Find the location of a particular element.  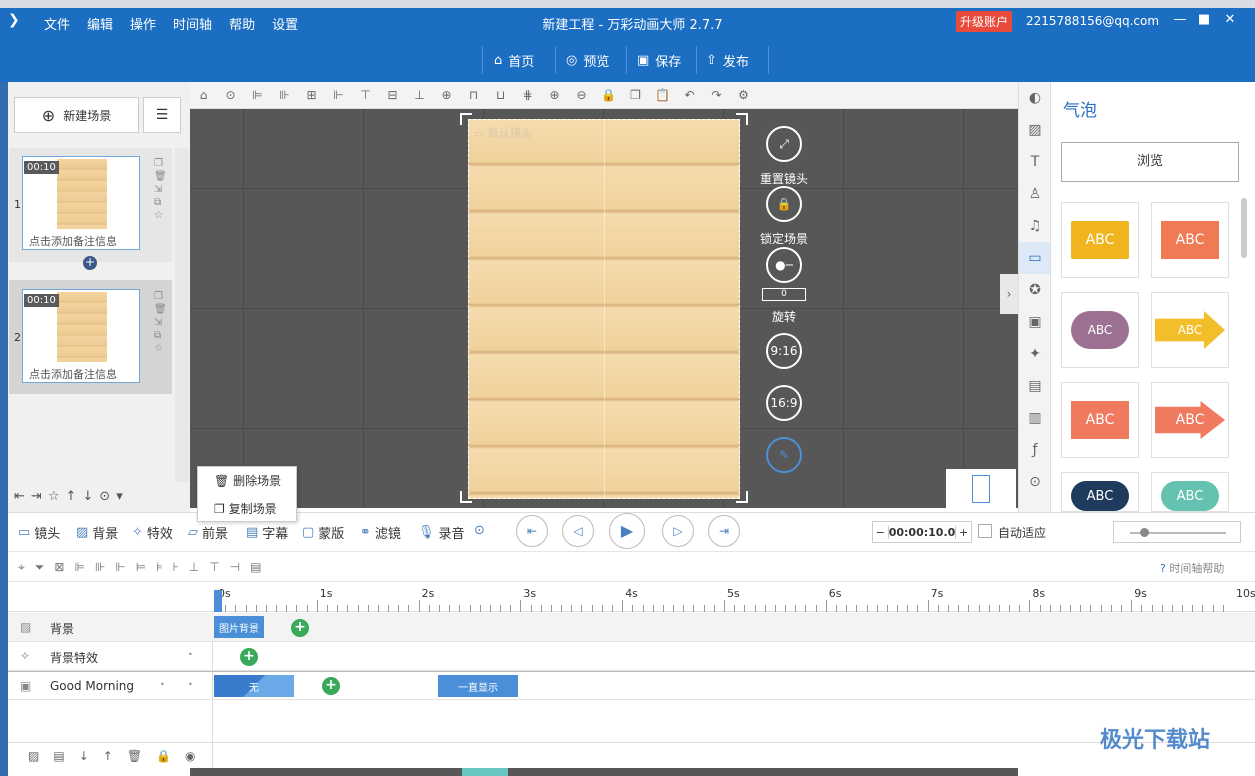

tab-background: ▨ 背景 is located at coordinates (97, 532).